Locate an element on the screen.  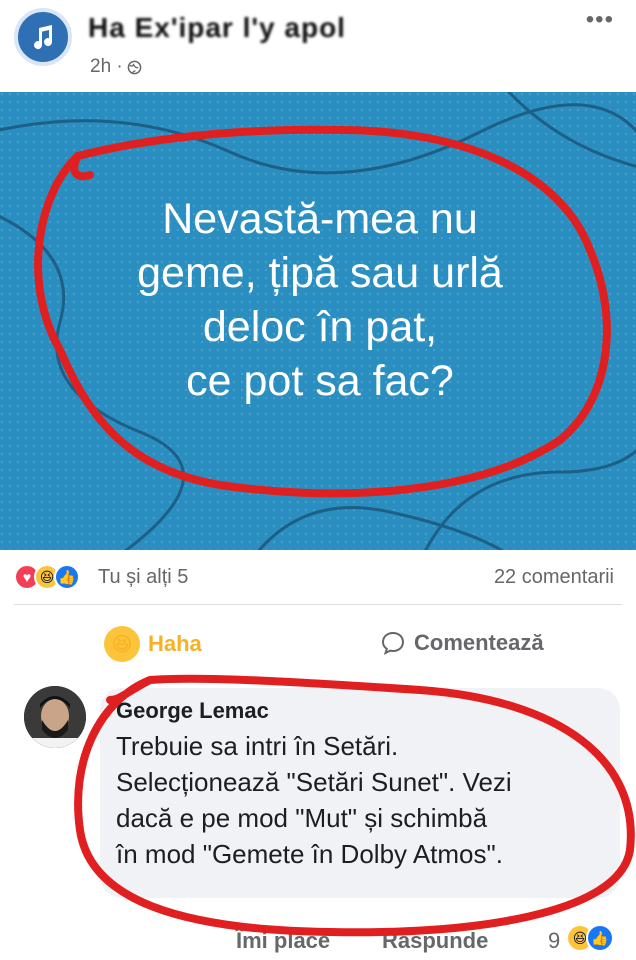
comment-reaction-count: 9 is located at coordinates (554, 941).